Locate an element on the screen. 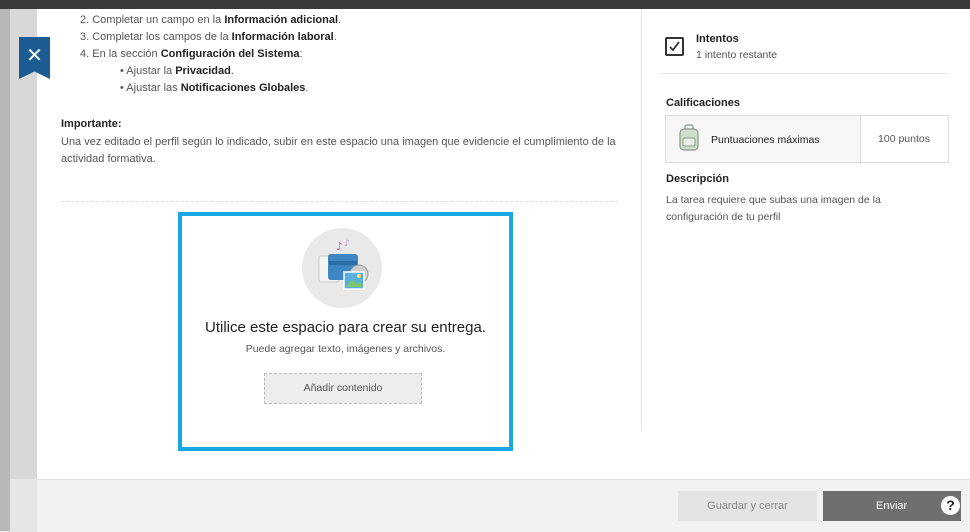 This screenshot has width=970, height=532. top-bar is located at coordinates (485, 4).